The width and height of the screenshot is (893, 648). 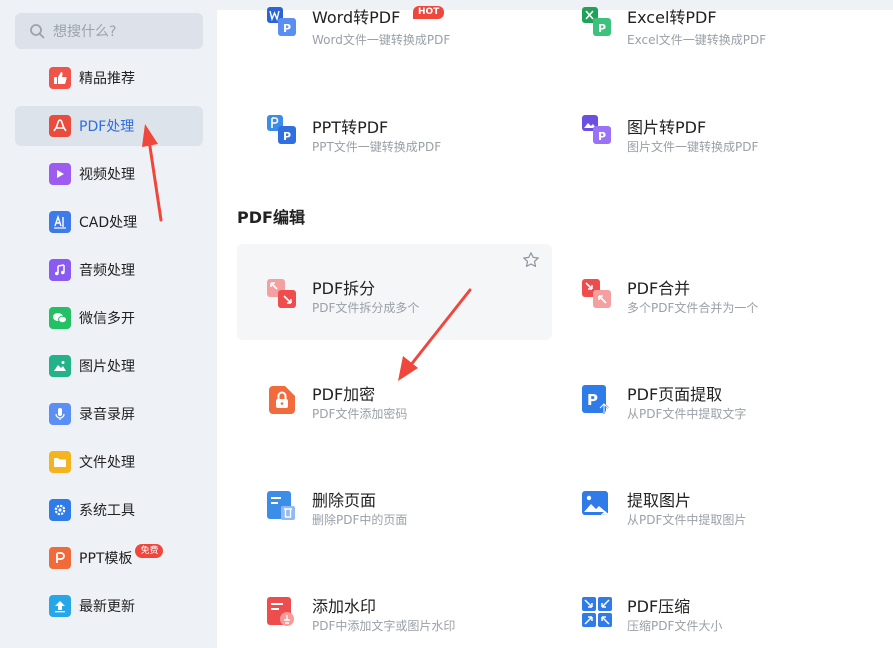 What do you see at coordinates (366, 308) in the screenshot?
I see `tool-desc: PDF文件拆分成多个` at bounding box center [366, 308].